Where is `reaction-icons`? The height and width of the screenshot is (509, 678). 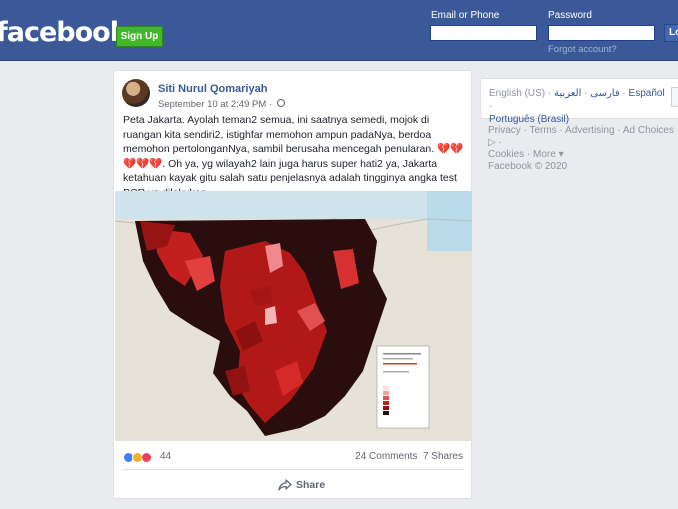 reaction-icons is located at coordinates (137, 458).